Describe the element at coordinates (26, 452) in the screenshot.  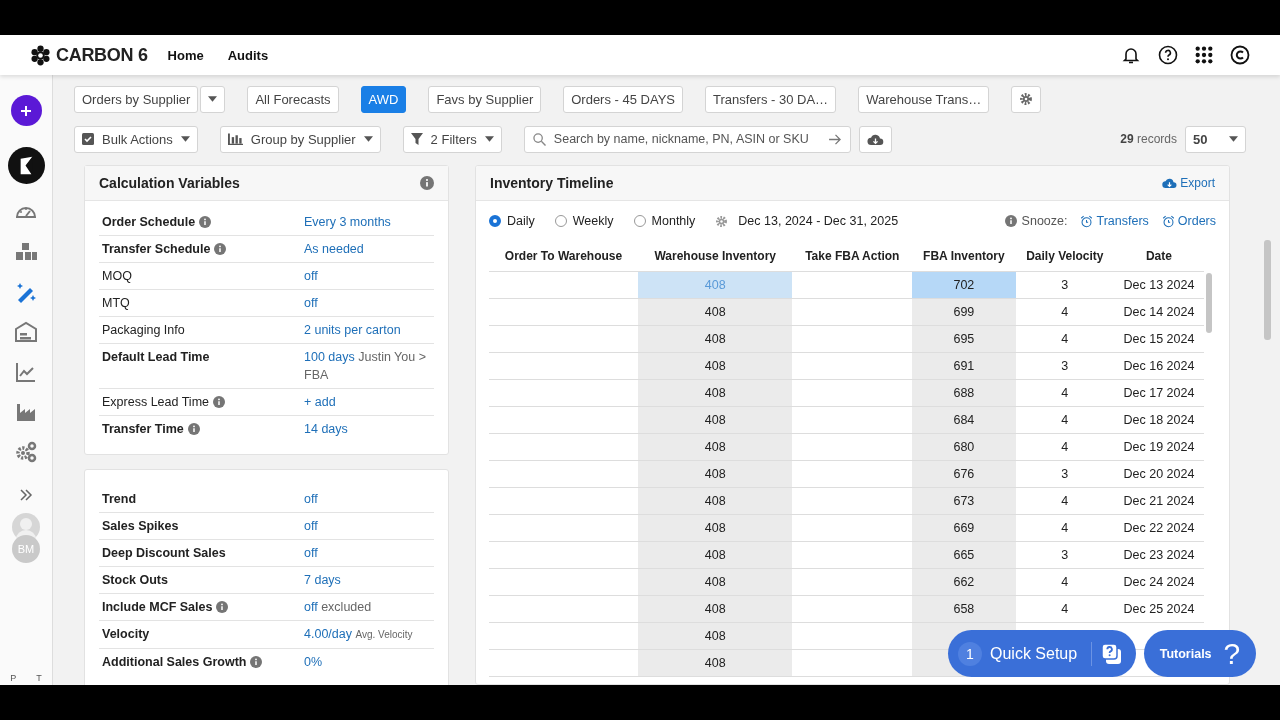
I see `gears-icon` at that location.